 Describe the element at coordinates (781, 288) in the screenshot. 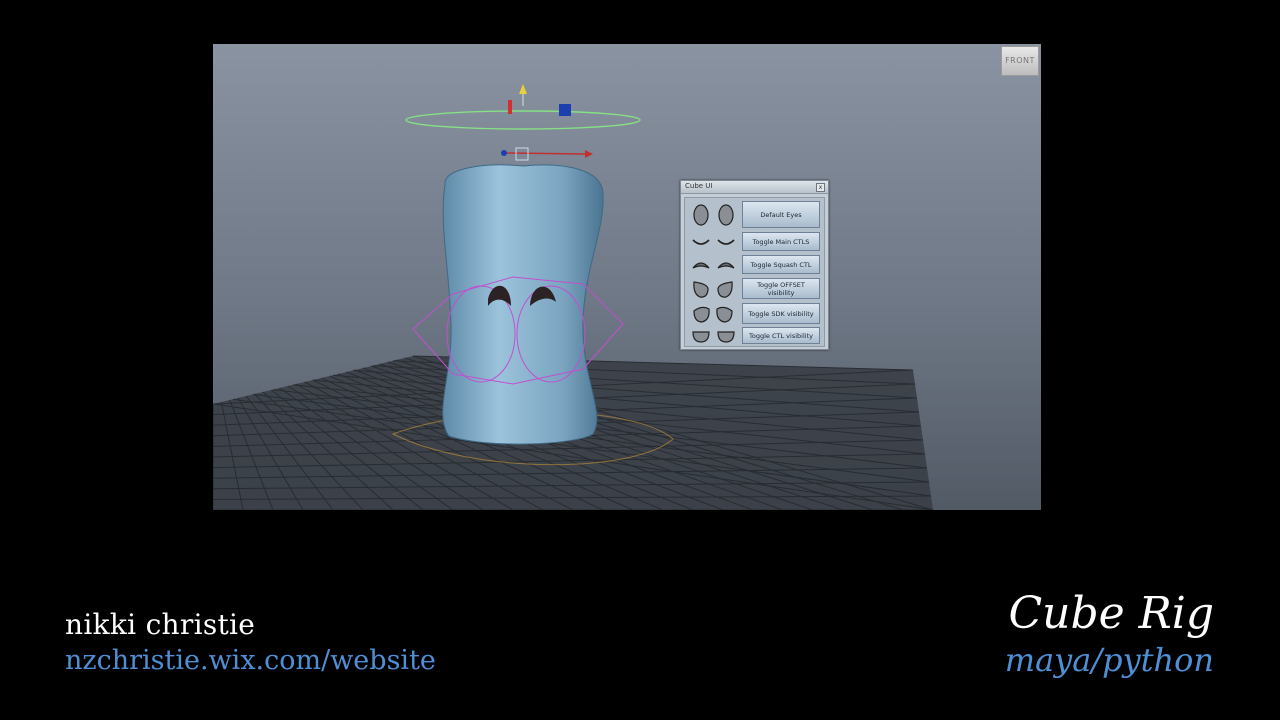

I see `toggle-offset-visibility-button: Toggle OFFSET visibility` at that location.